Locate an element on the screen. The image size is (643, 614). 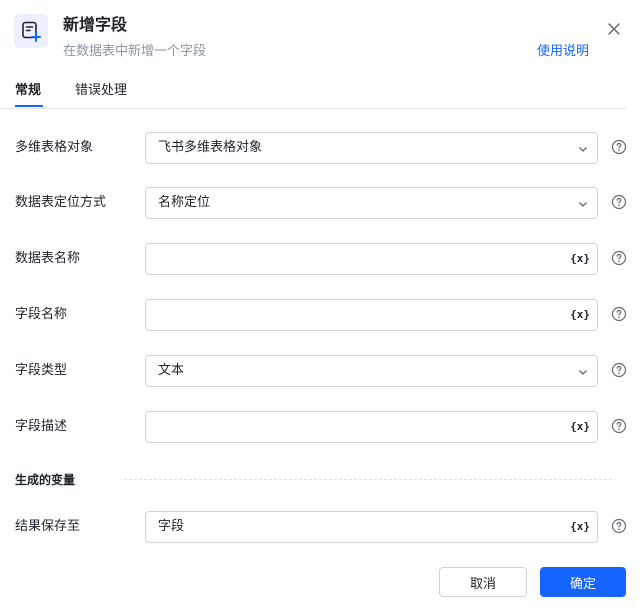
tab-general: 常规 is located at coordinates (28, 91).